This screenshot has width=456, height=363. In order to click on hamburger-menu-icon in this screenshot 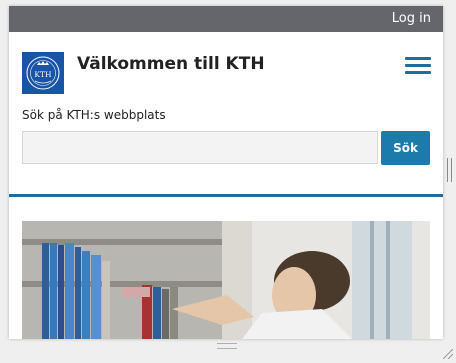, I will do `click(418, 66)`.